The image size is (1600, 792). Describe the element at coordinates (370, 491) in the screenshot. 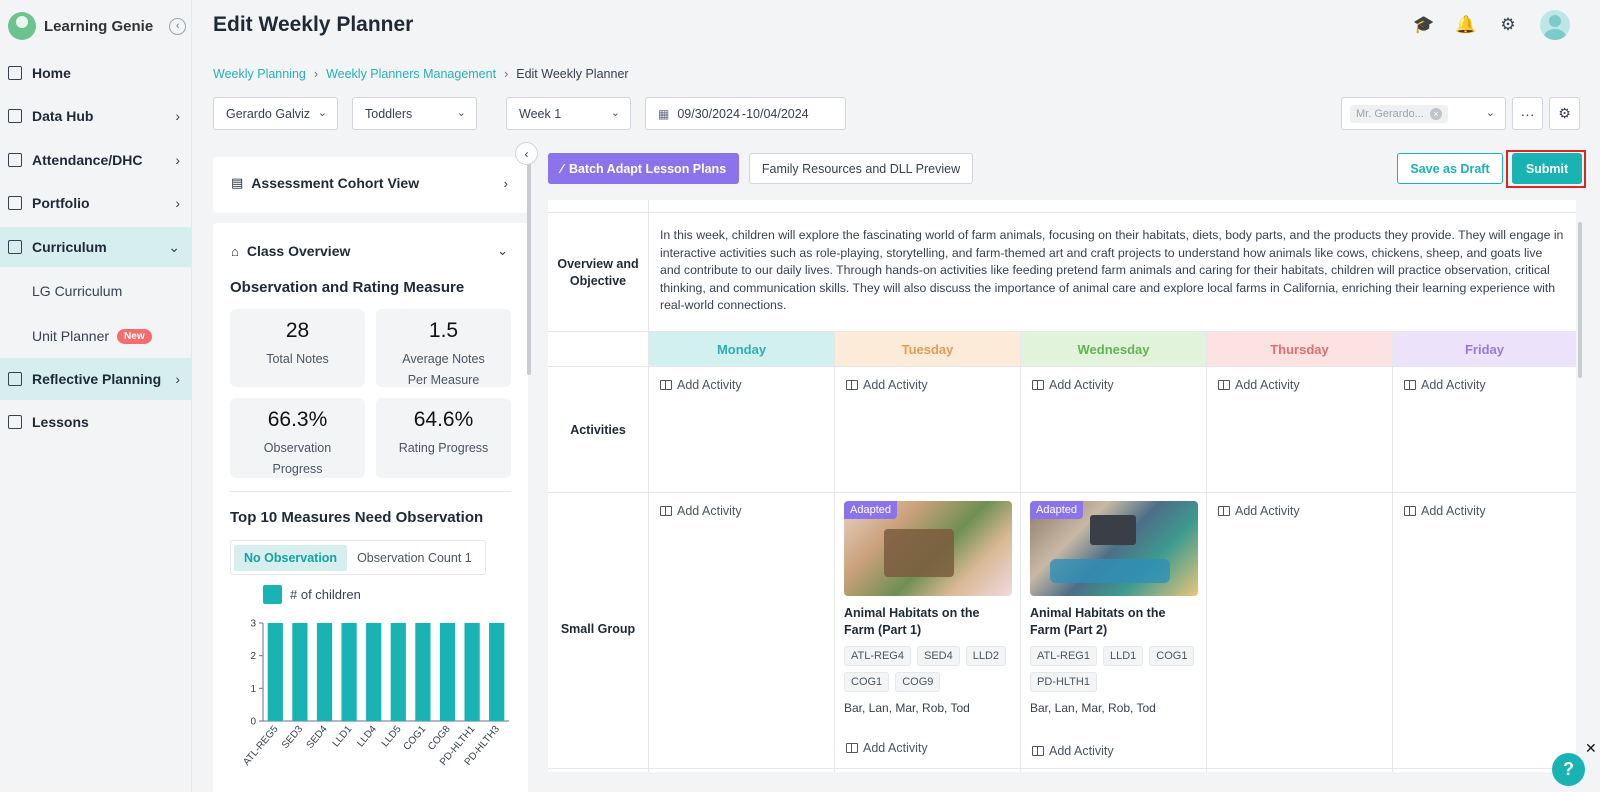

I see `divider` at that location.